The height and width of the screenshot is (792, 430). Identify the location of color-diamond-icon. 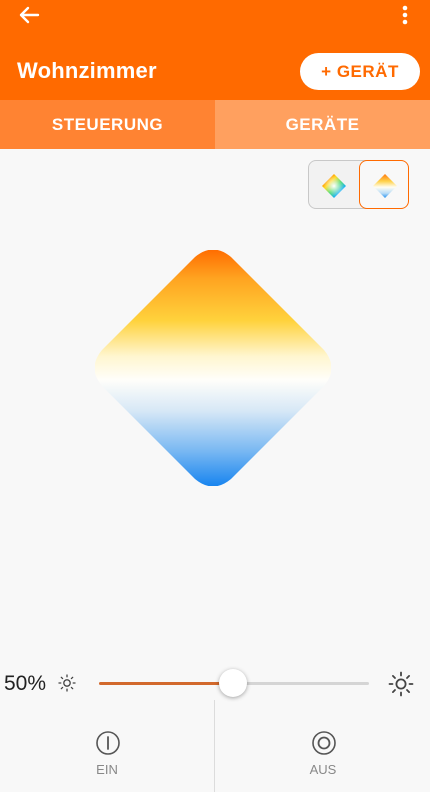
(334, 186).